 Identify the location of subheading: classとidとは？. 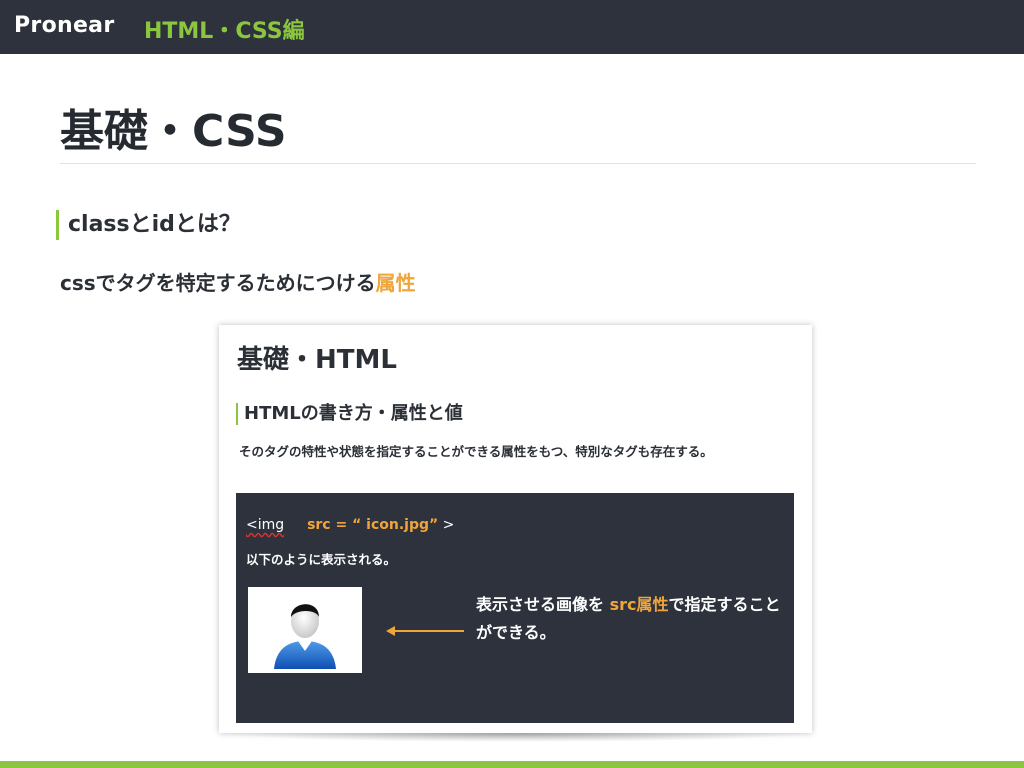
(148, 225).